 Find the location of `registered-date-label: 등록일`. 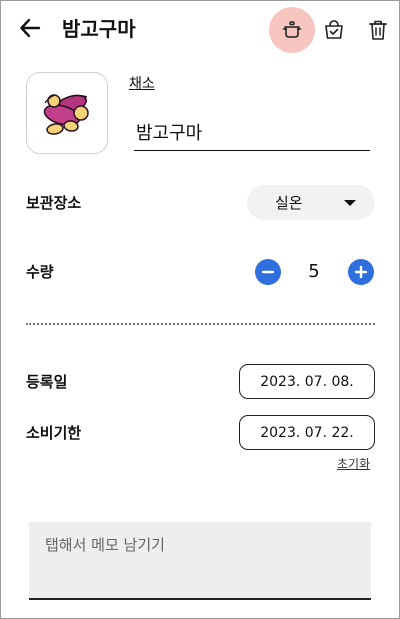

registered-date-label: 등록일 is located at coordinates (47, 382).